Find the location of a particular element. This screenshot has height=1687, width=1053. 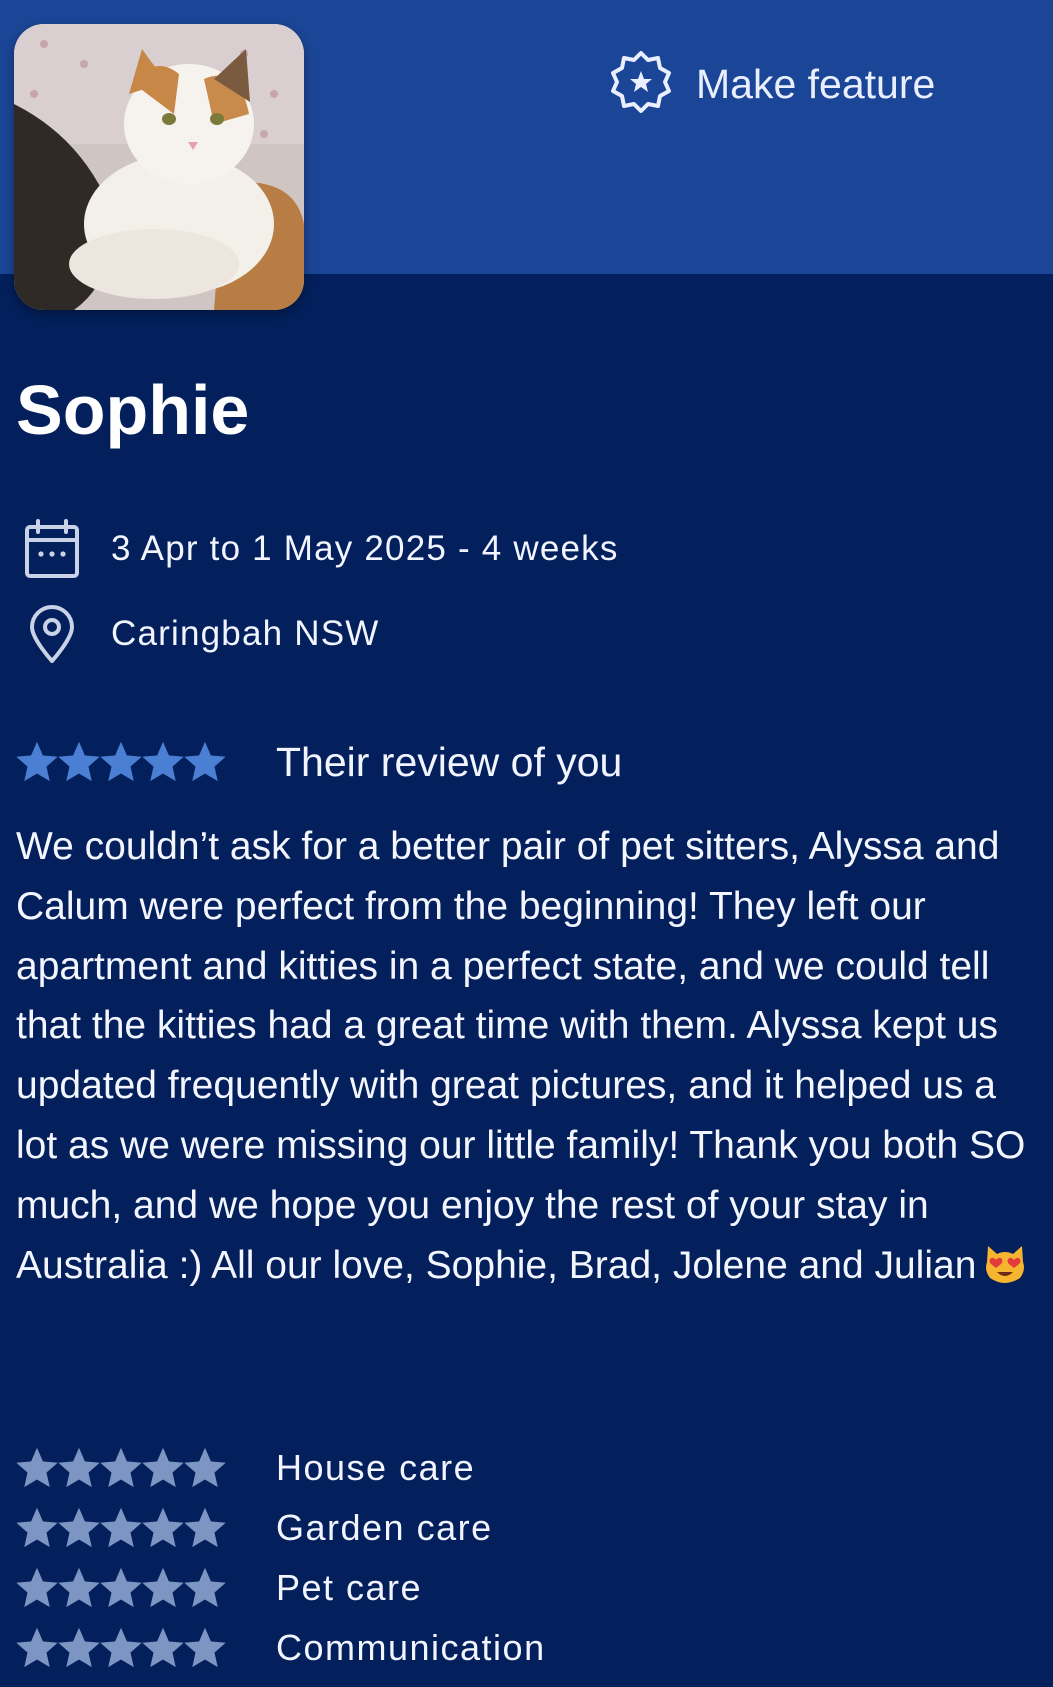

category-rating-row: Pet care is located at coordinates (281, 1588).